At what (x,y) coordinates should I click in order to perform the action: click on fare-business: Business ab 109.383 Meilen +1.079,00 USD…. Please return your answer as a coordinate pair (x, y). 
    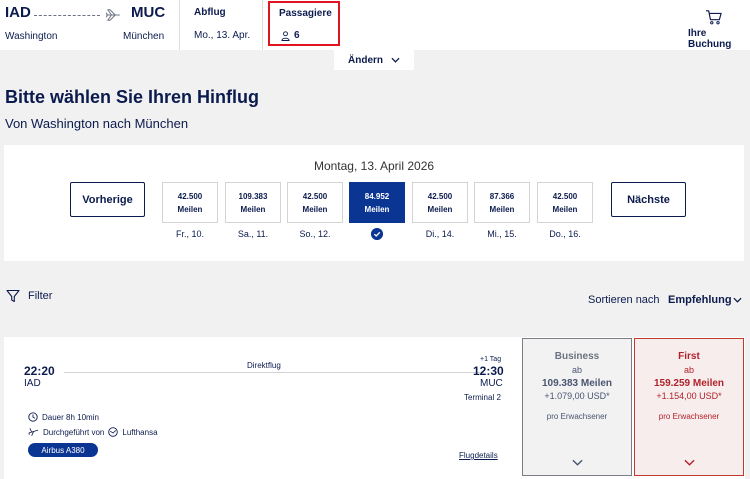
    Looking at the image, I should click on (577, 407).